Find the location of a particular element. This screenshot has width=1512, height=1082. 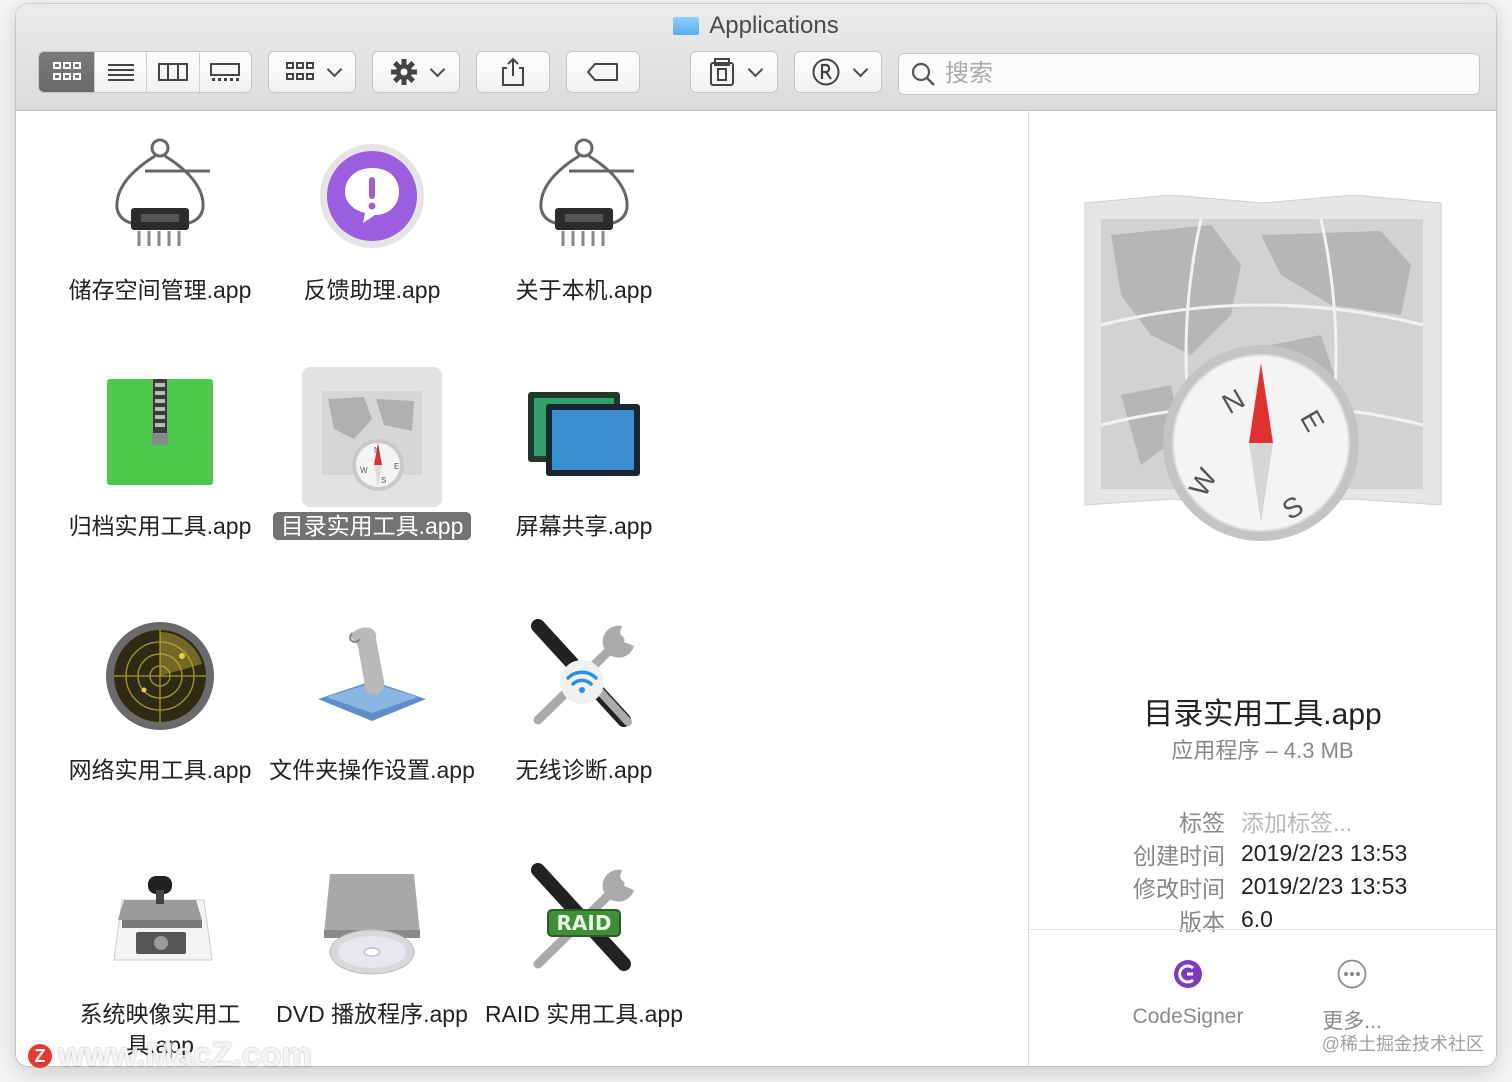

group-by-button is located at coordinates (312, 72).